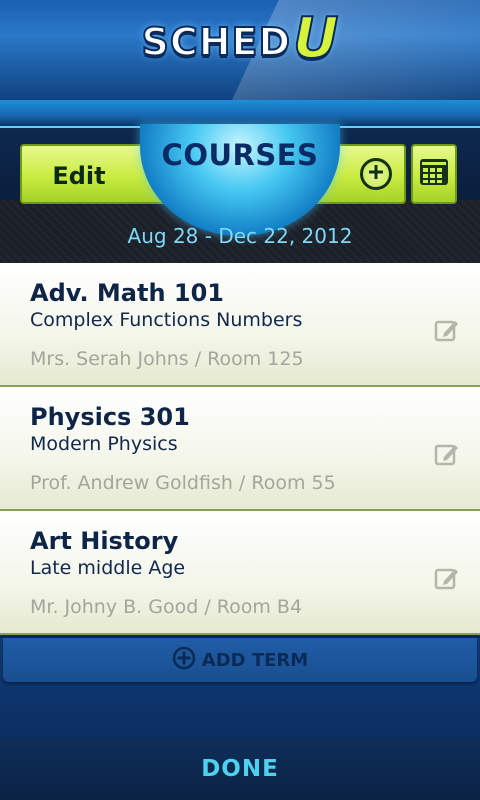  What do you see at coordinates (316, 38) in the screenshot?
I see `logo-accent: U` at bounding box center [316, 38].